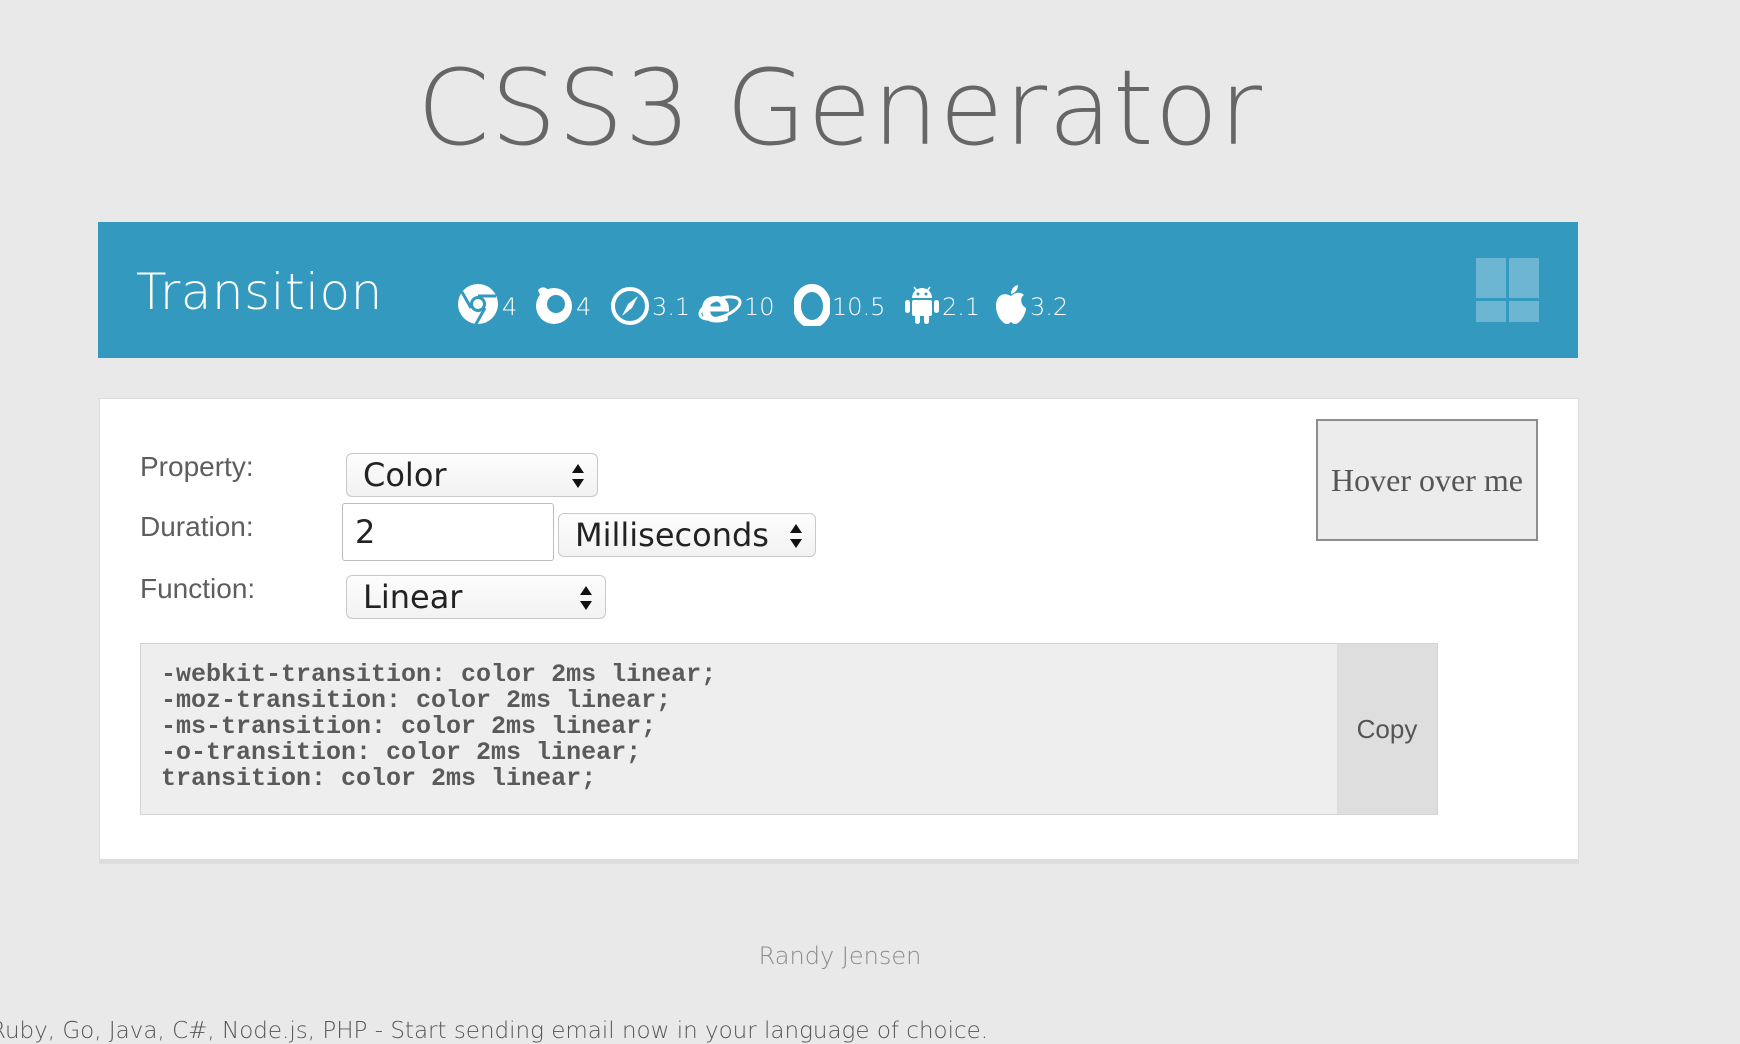 This screenshot has height=1044, width=1740. I want to click on browser-support-apple: 3.2, so click(1031, 296).